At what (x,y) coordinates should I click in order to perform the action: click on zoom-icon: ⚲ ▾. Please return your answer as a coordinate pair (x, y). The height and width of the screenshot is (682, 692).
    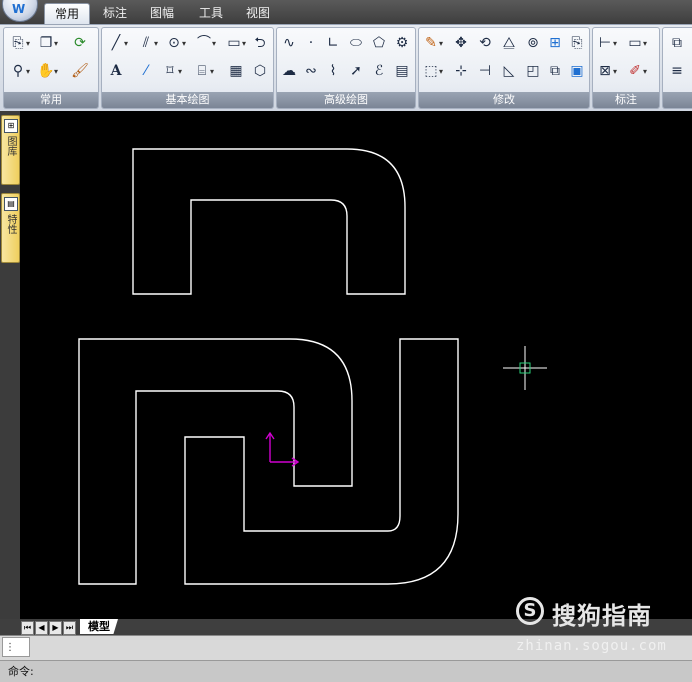
    Looking at the image, I should click on (19, 71).